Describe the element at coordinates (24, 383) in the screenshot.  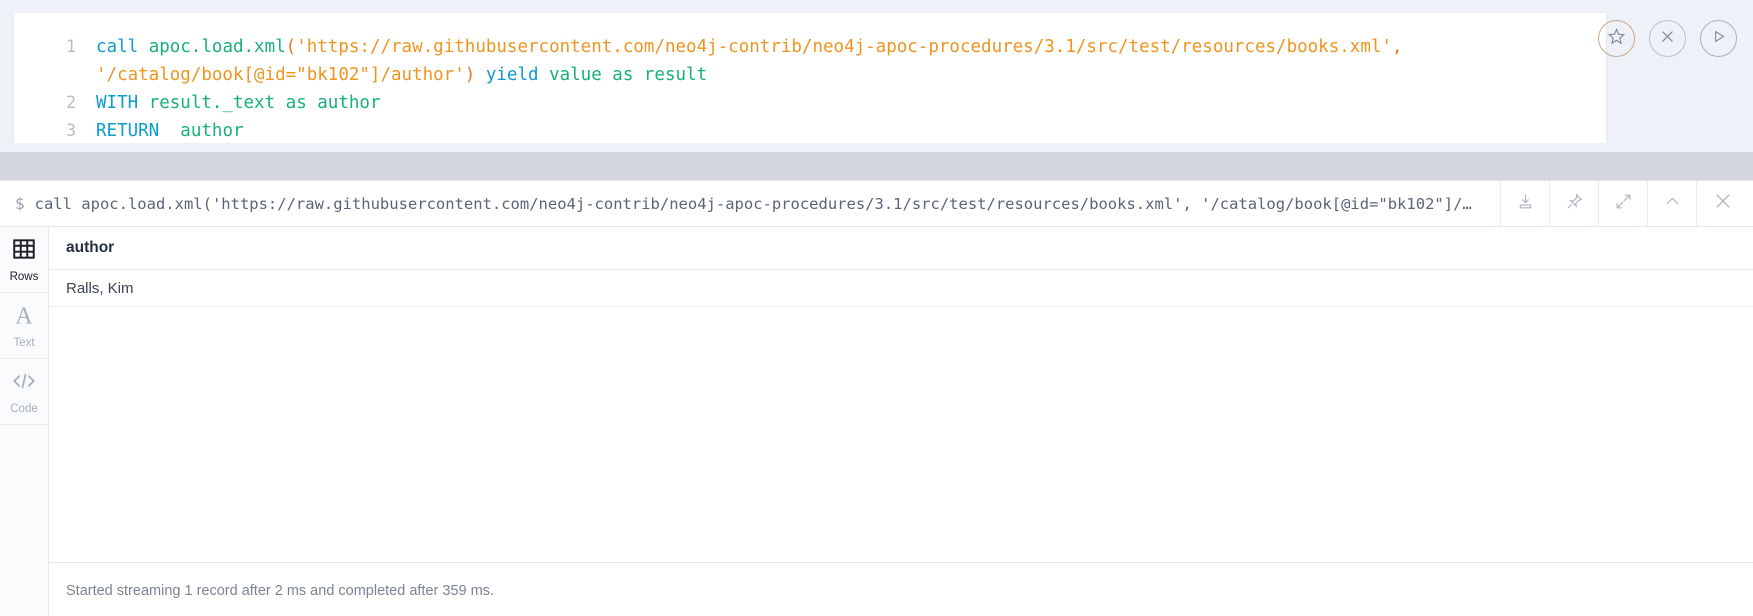
I see `code-icon` at that location.